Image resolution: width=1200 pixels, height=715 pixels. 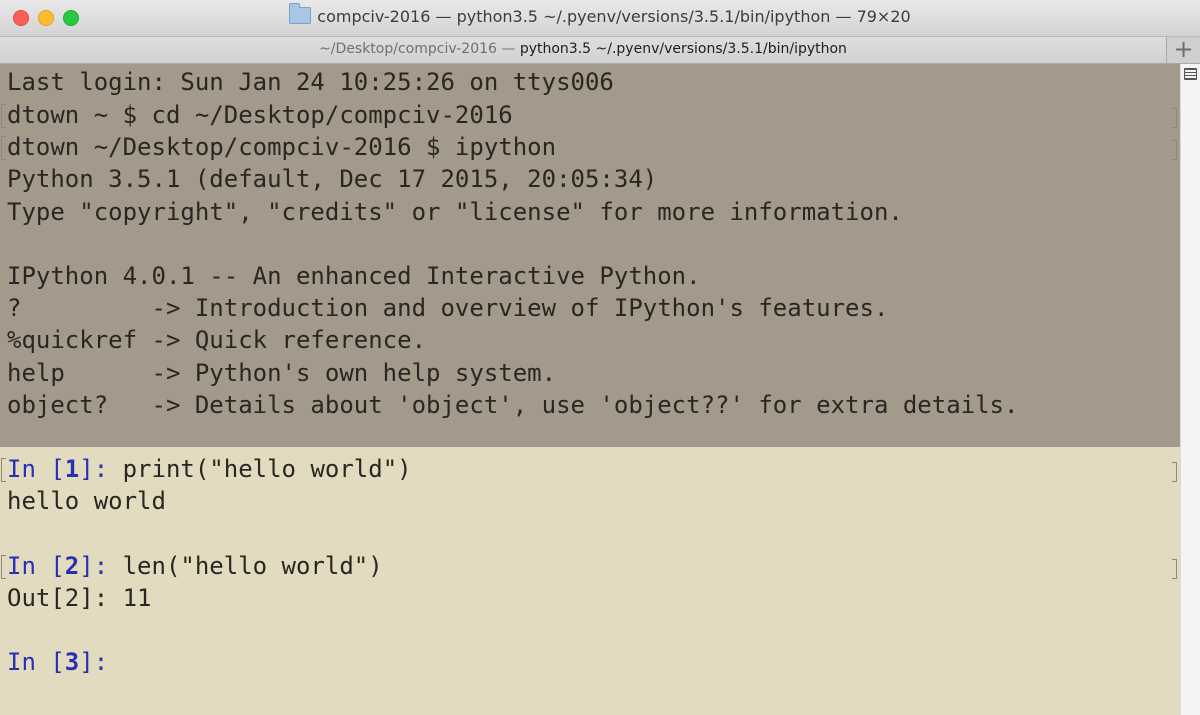 What do you see at coordinates (267, 469) in the screenshot?
I see `input-code: print("hello world")` at bounding box center [267, 469].